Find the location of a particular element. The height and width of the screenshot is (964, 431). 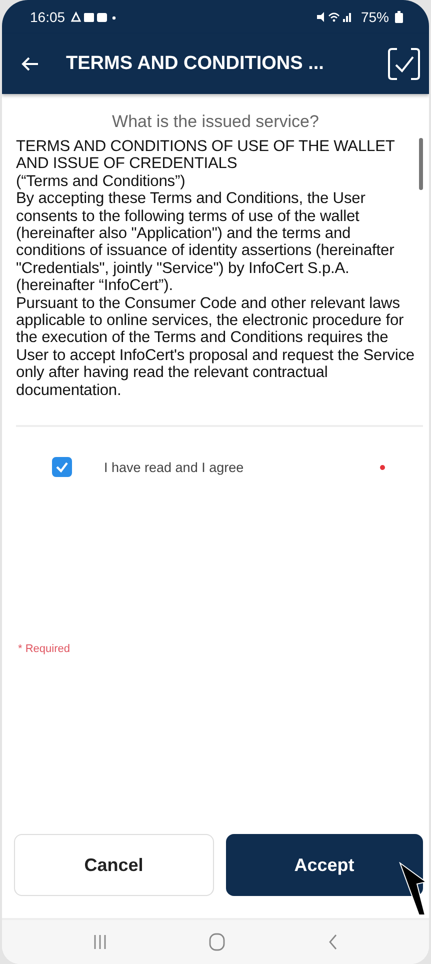

agree-label: I have read and I agree is located at coordinates (174, 467).